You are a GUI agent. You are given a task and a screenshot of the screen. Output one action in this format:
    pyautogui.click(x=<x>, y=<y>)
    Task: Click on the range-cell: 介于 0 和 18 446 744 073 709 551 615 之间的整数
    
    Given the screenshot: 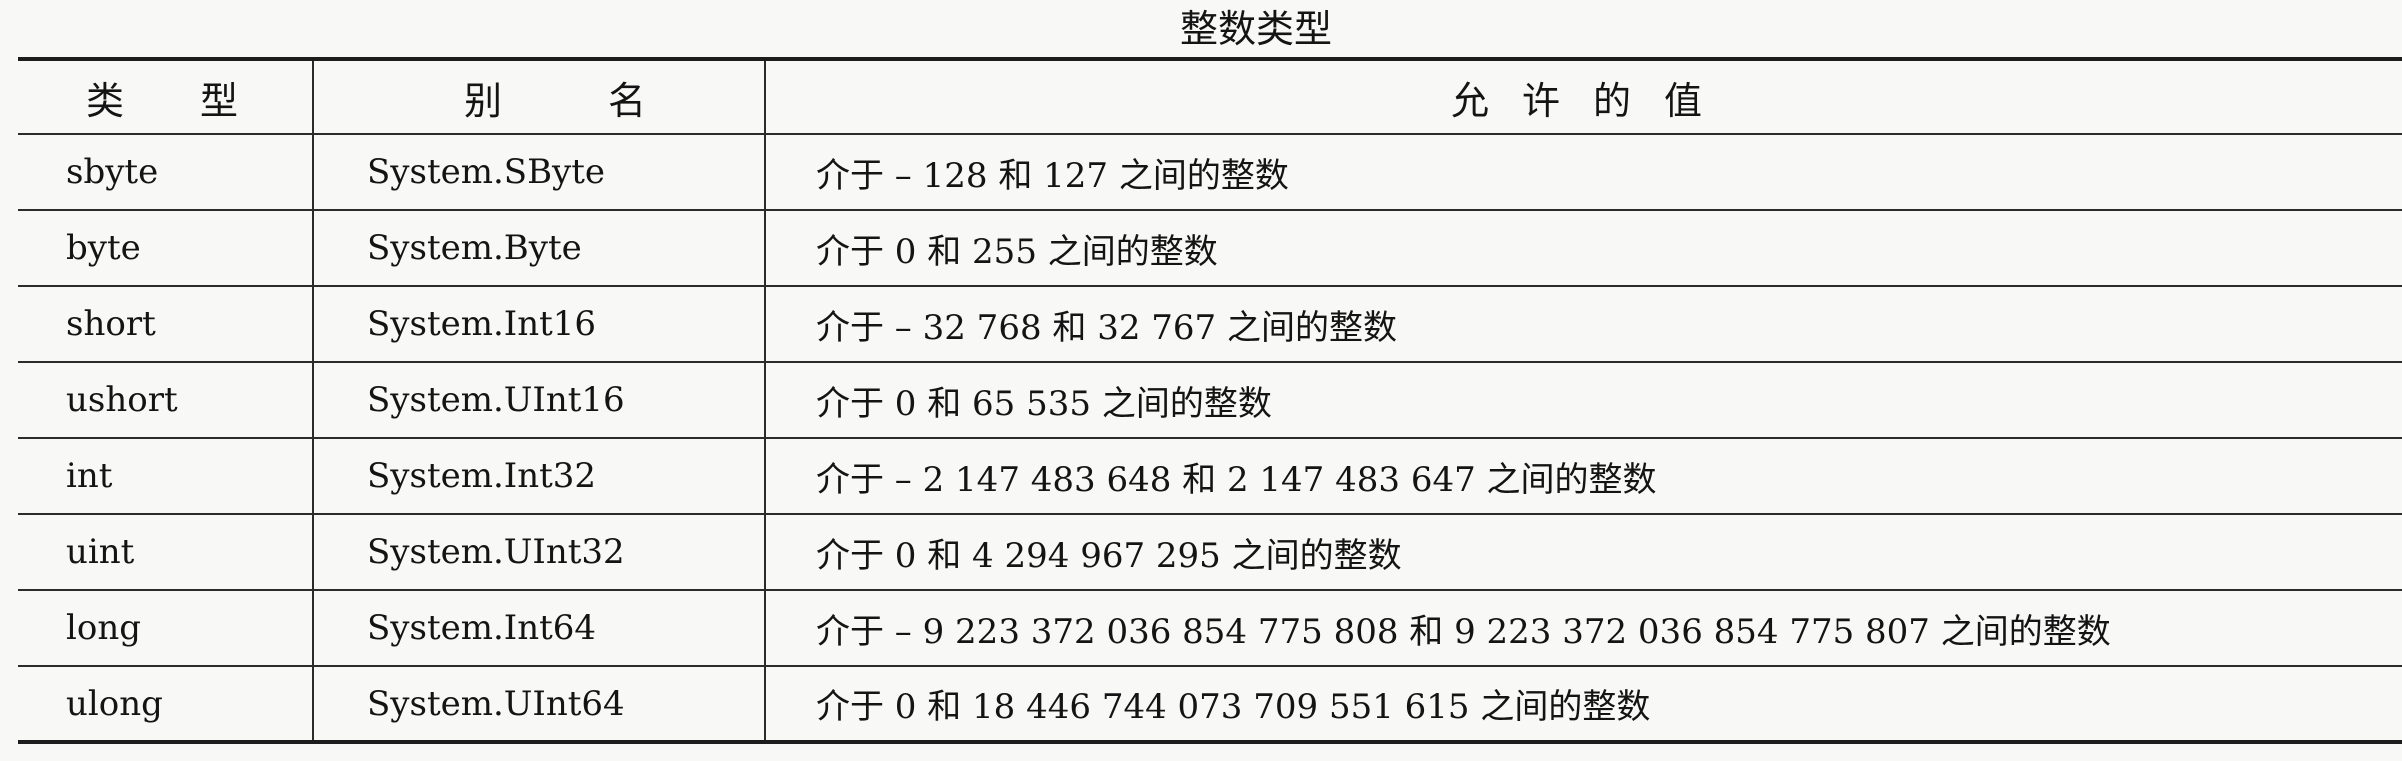 What is the action you would take?
    pyautogui.click(x=1583, y=704)
    